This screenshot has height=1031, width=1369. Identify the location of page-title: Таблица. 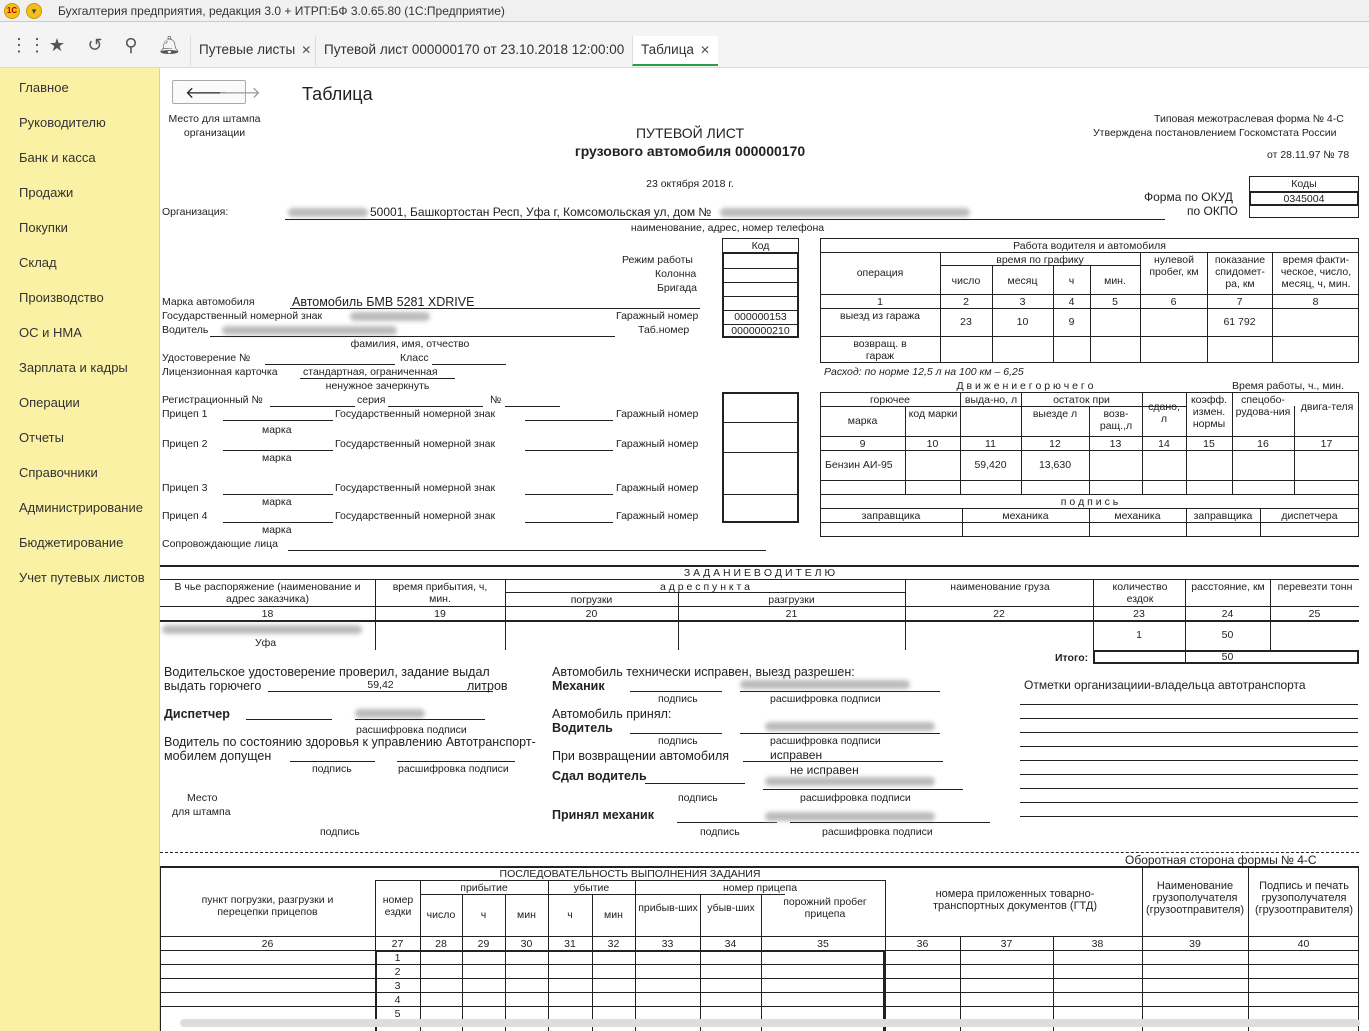
(337, 94).